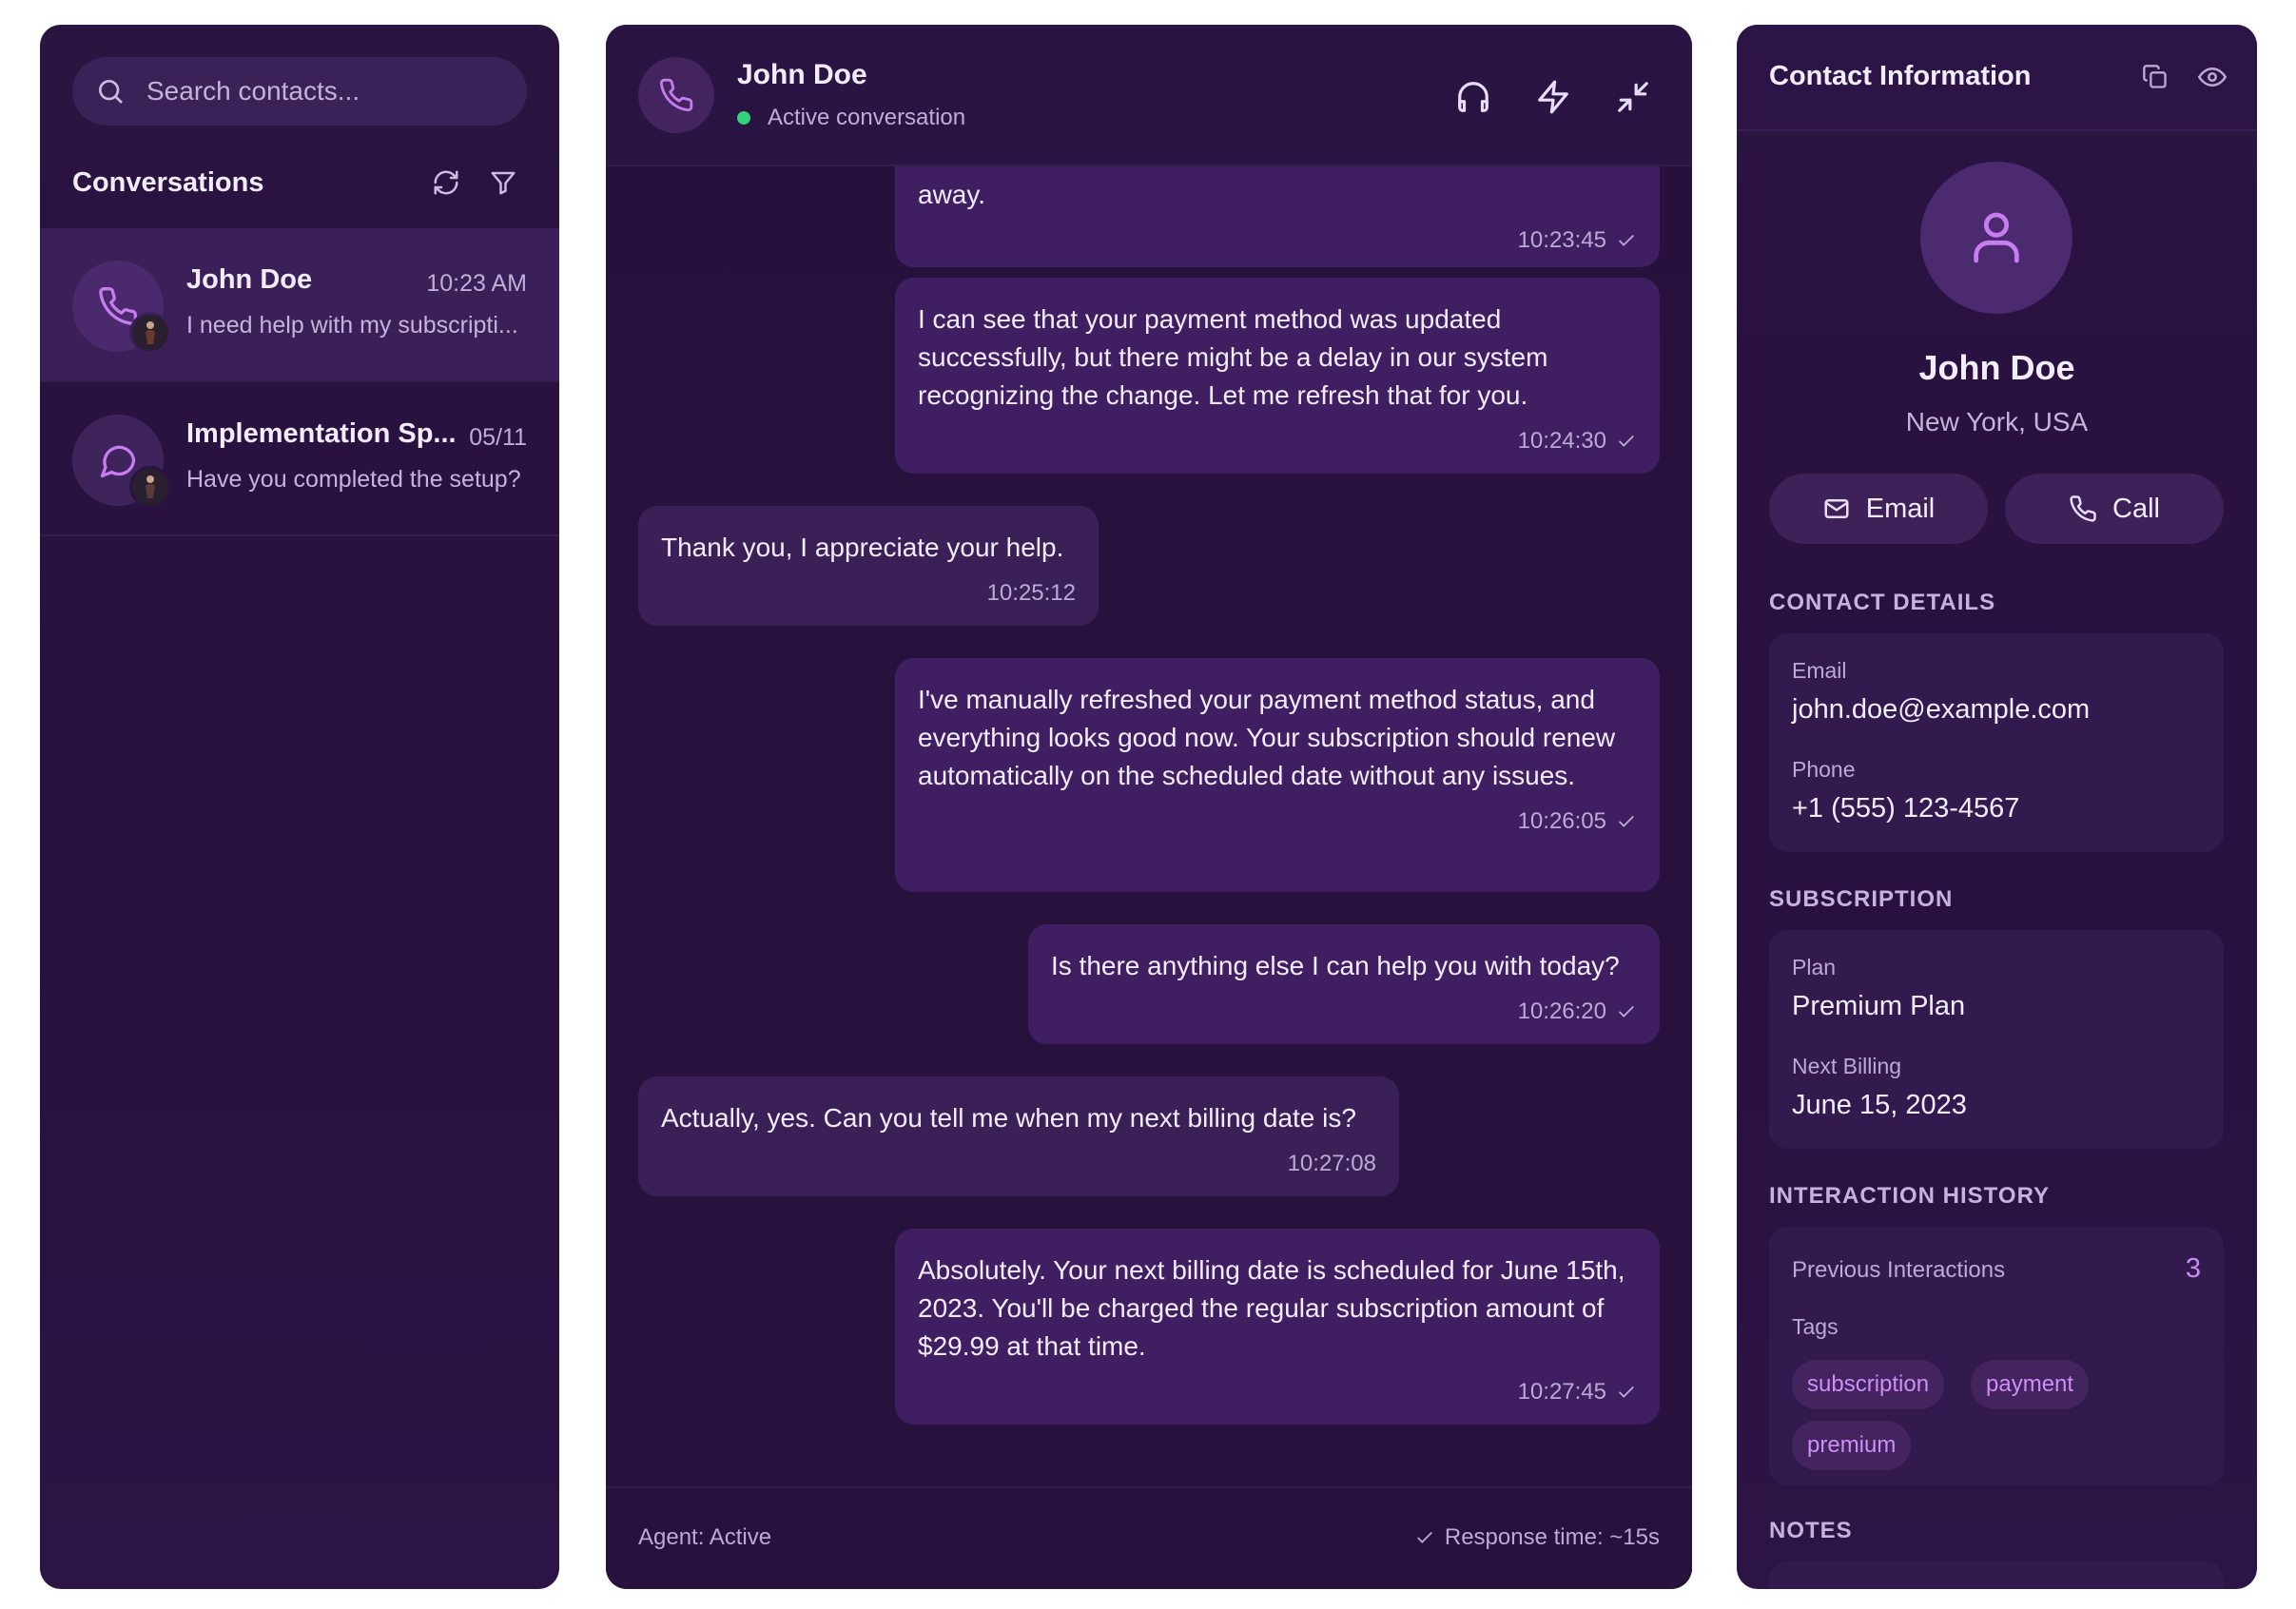 This screenshot has height=1609, width=2296. Describe the element at coordinates (1869, 1384) in the screenshot. I see `tag-subscription: subscription` at that location.